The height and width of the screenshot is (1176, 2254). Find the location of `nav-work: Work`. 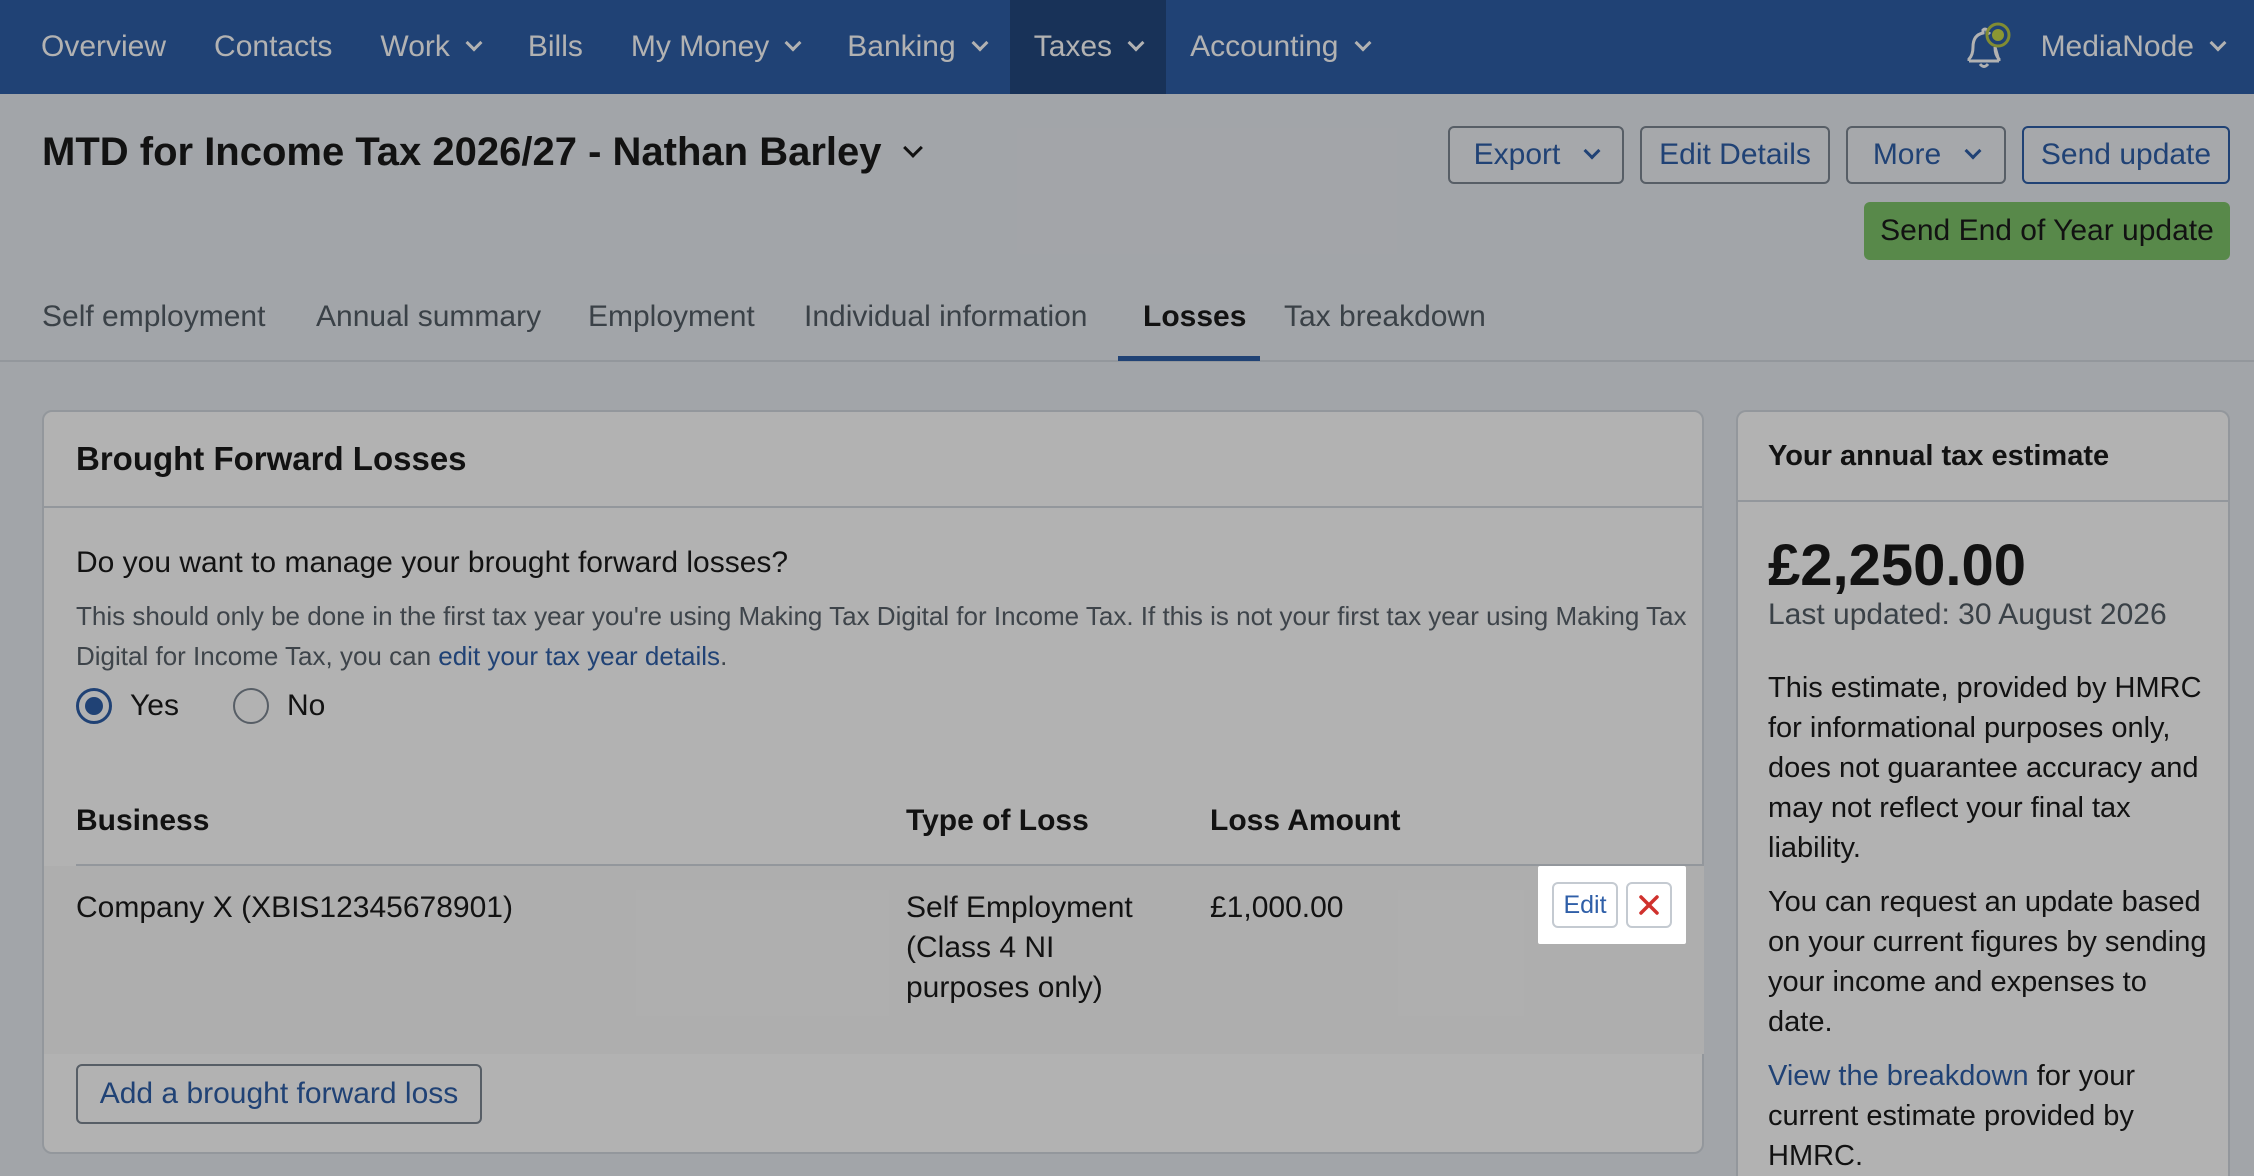

nav-work: Work is located at coordinates (429, 47).